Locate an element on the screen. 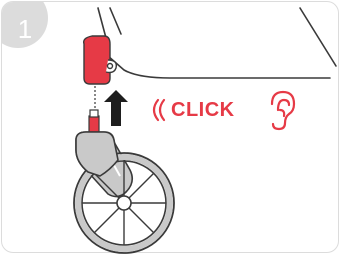 The image size is (342, 256). sound-waves-icon is located at coordinates (159, 110).